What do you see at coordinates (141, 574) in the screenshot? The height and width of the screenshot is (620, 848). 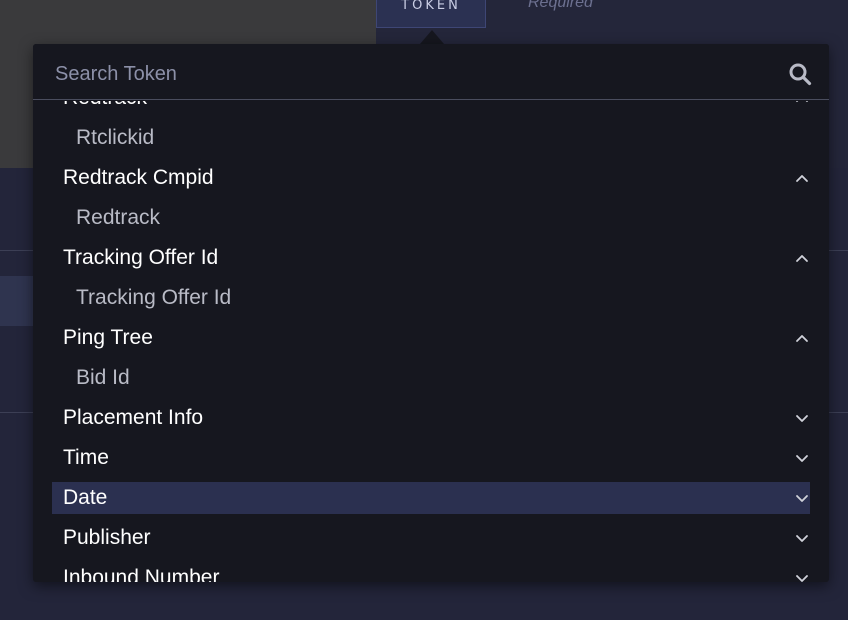 I see `token-group-label: Inbound Number` at bounding box center [141, 574].